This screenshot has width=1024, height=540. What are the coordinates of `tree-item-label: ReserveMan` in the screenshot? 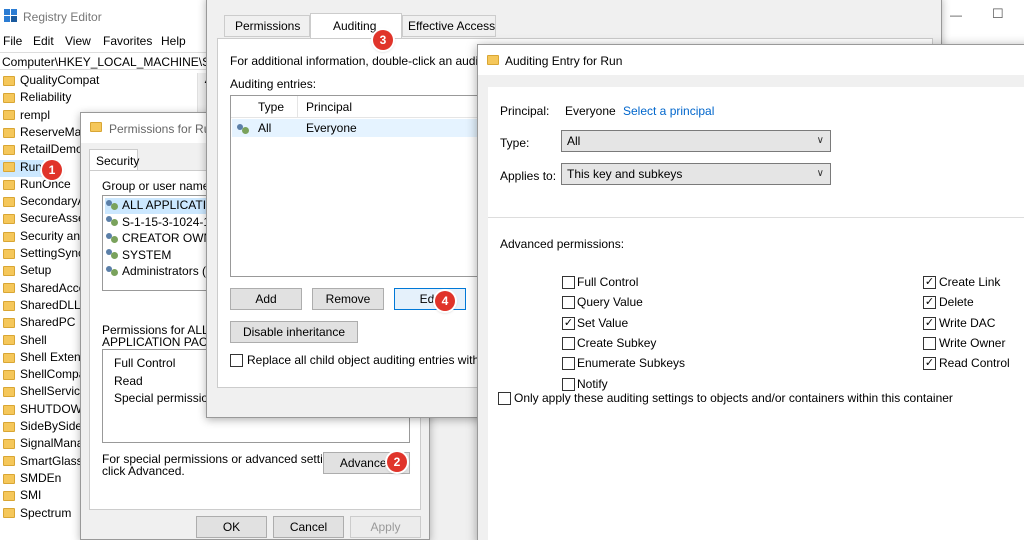 It's located at (54, 131).